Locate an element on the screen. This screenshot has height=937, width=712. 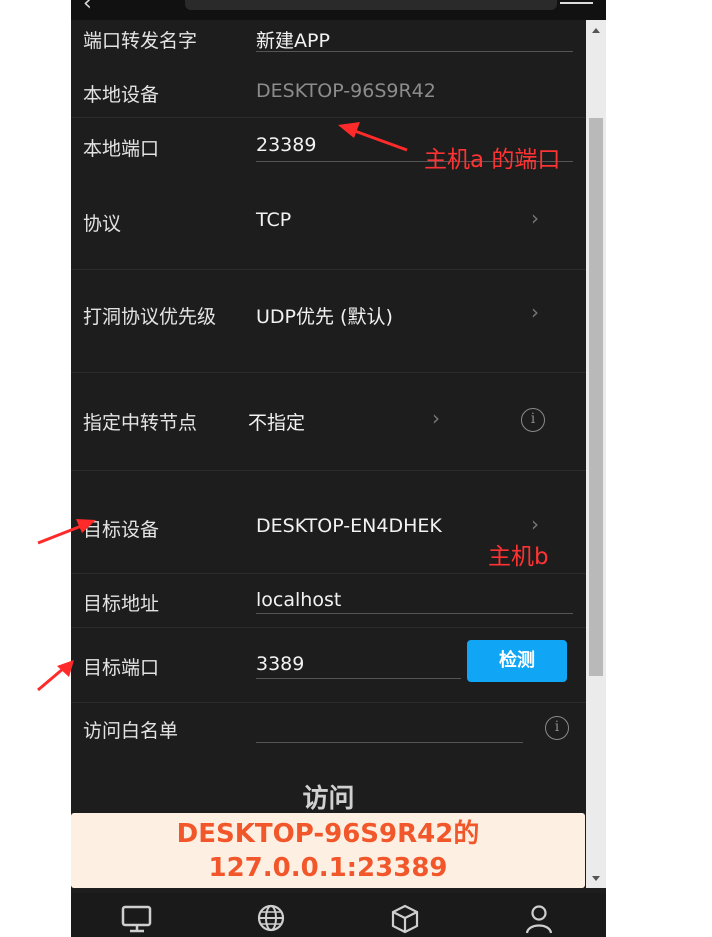
top-bar: ‹ is located at coordinates (338, 10).